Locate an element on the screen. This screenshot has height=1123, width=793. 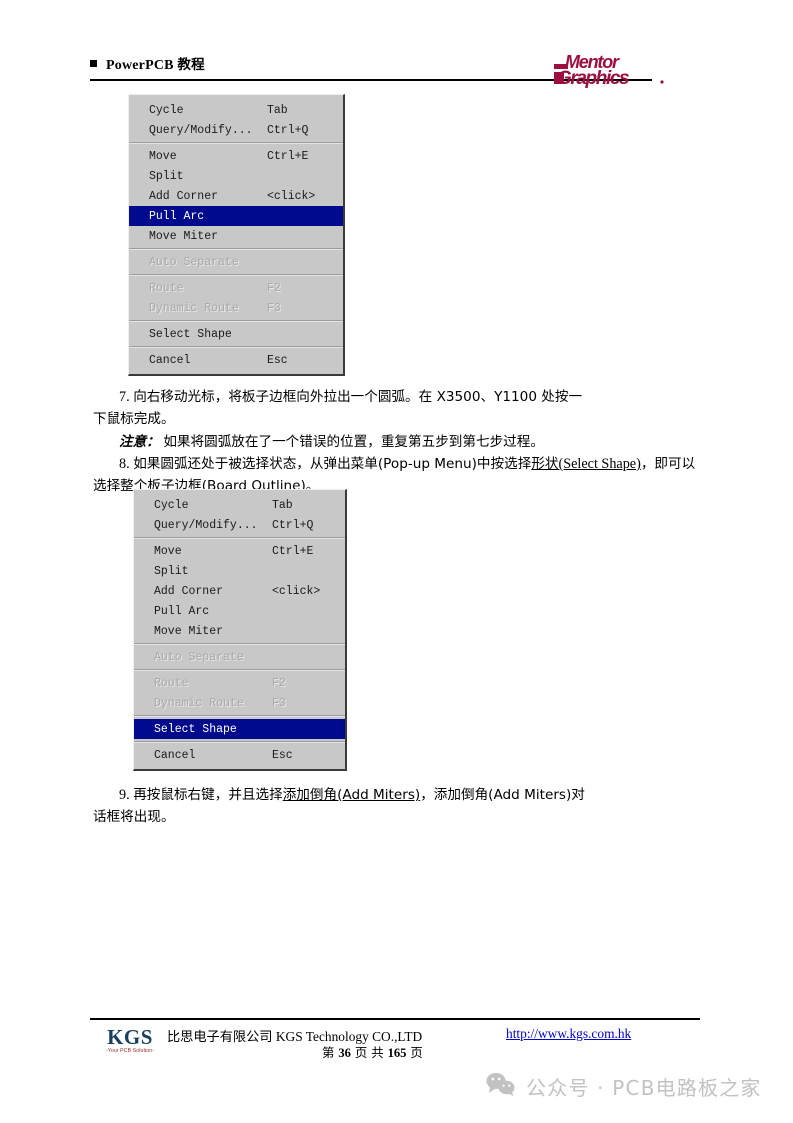
kgs-logo-text: KGS is located at coordinates (130, 1037).